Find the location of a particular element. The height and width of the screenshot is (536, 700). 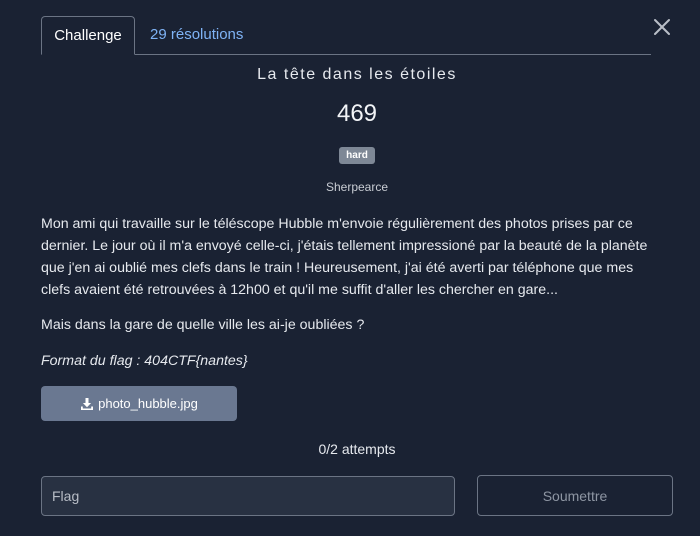

challenge-points: 469 is located at coordinates (357, 113).